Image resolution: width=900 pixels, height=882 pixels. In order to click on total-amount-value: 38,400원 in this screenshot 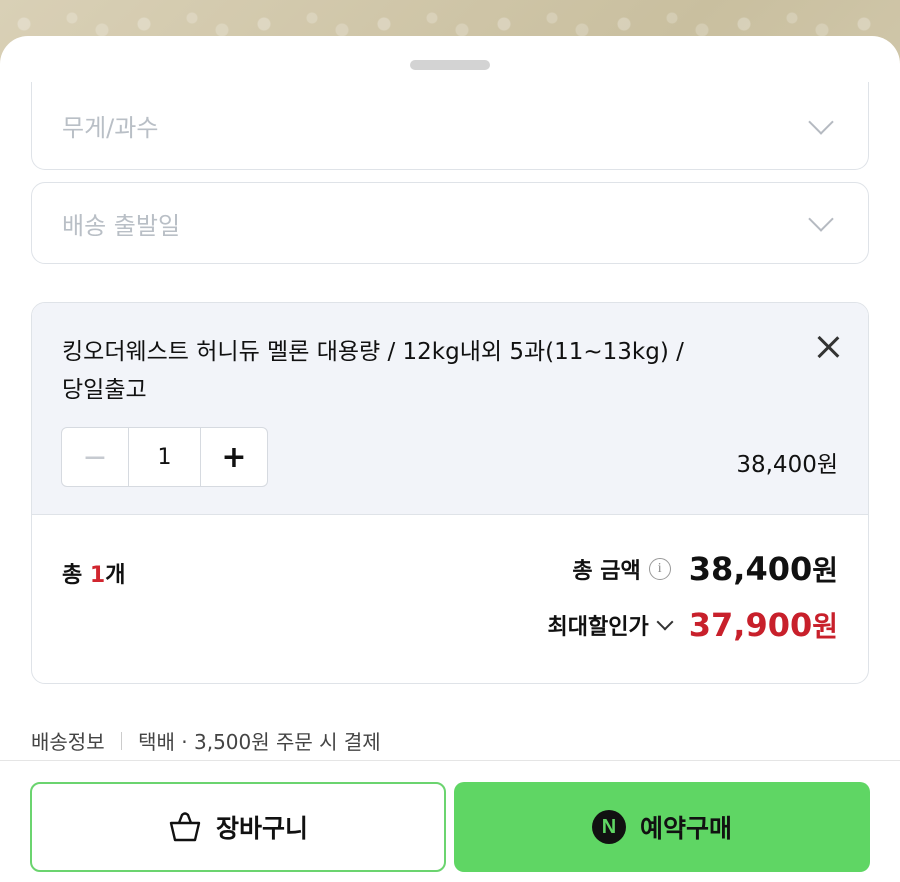, I will do `click(763, 569)`.